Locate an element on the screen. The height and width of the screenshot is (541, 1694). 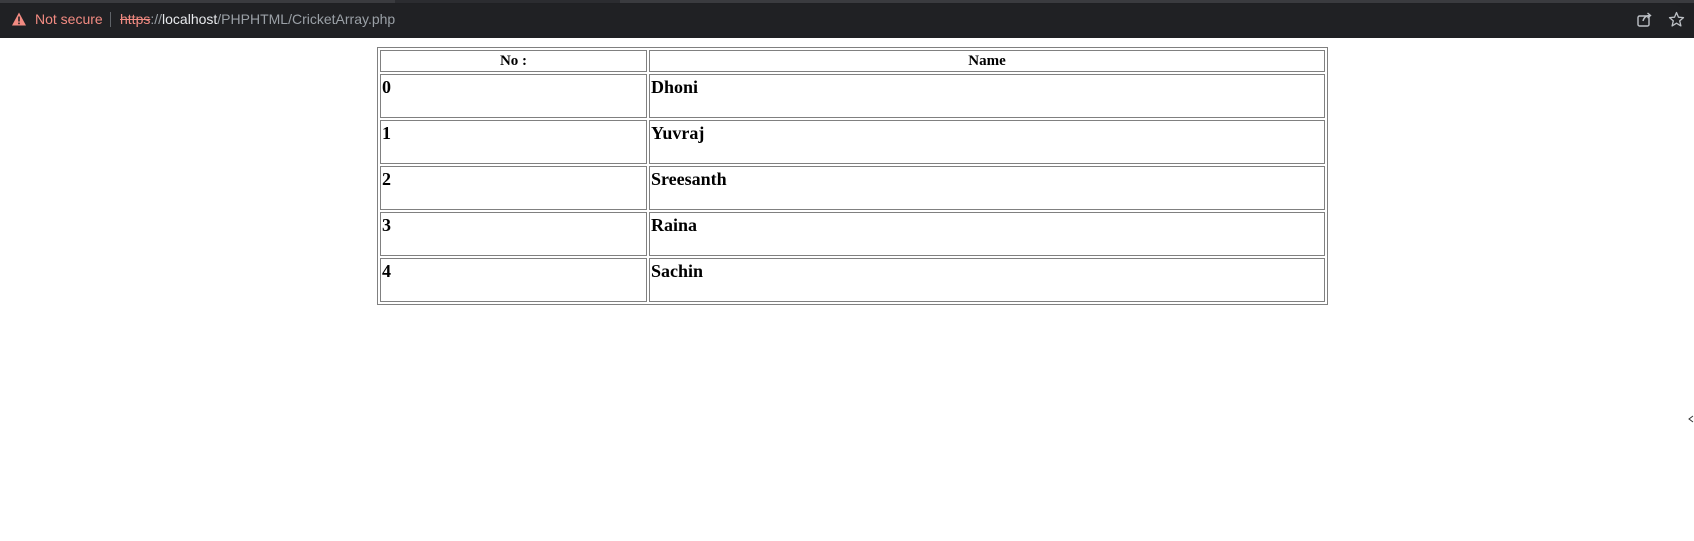
tab-strip-edge is located at coordinates (847, 1).